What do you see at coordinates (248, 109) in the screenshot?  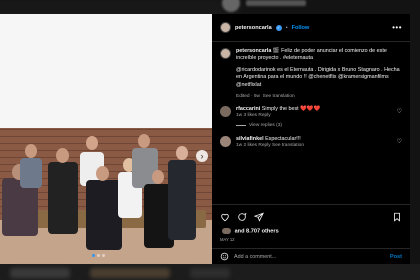 I see `comment-username: rfaccarini` at bounding box center [248, 109].